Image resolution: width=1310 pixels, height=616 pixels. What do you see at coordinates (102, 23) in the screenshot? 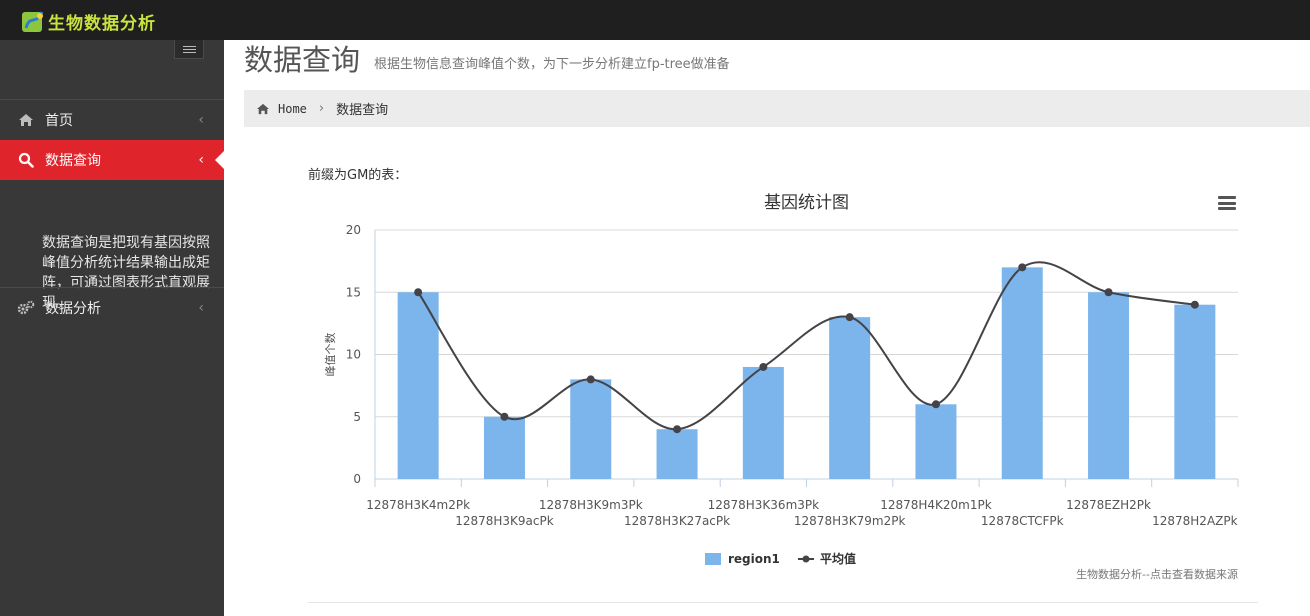
I see `logo-text: 生物数据分析` at bounding box center [102, 23].